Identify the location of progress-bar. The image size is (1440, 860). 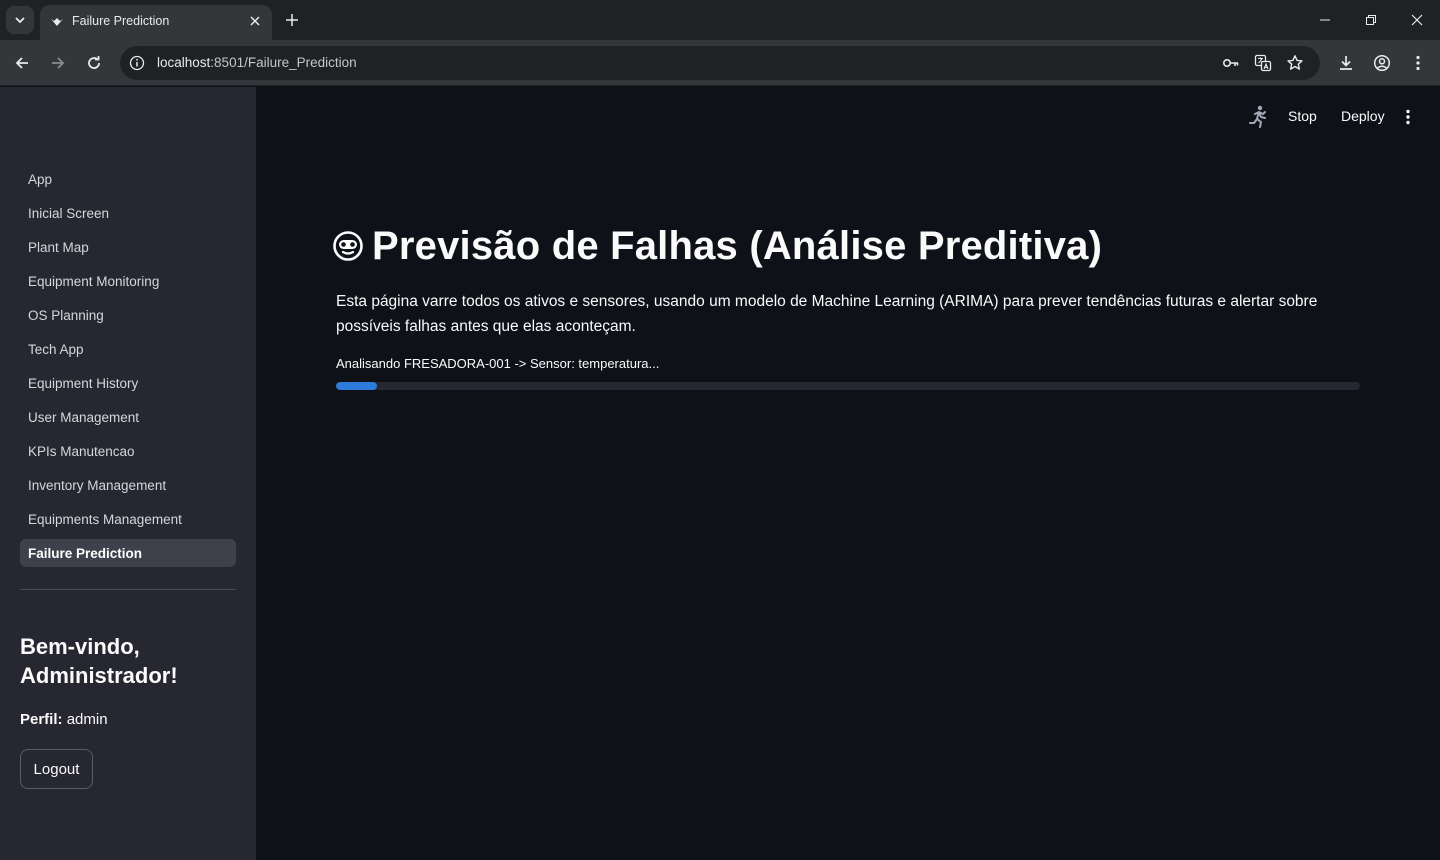
(848, 386).